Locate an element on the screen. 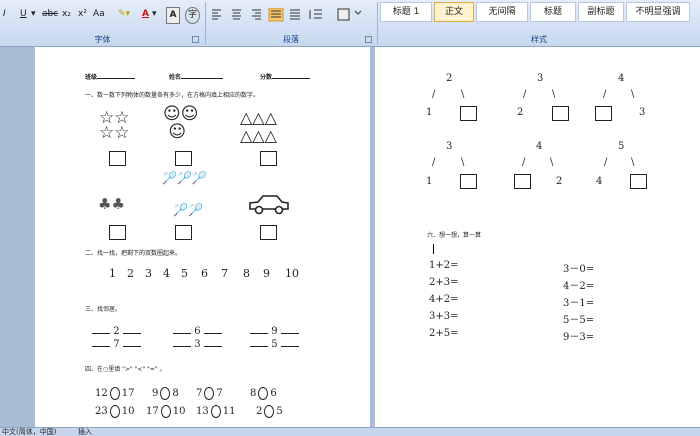 The width and height of the screenshot is (700, 436). mushroom-icons: ♣♣ is located at coordinates (111, 204).